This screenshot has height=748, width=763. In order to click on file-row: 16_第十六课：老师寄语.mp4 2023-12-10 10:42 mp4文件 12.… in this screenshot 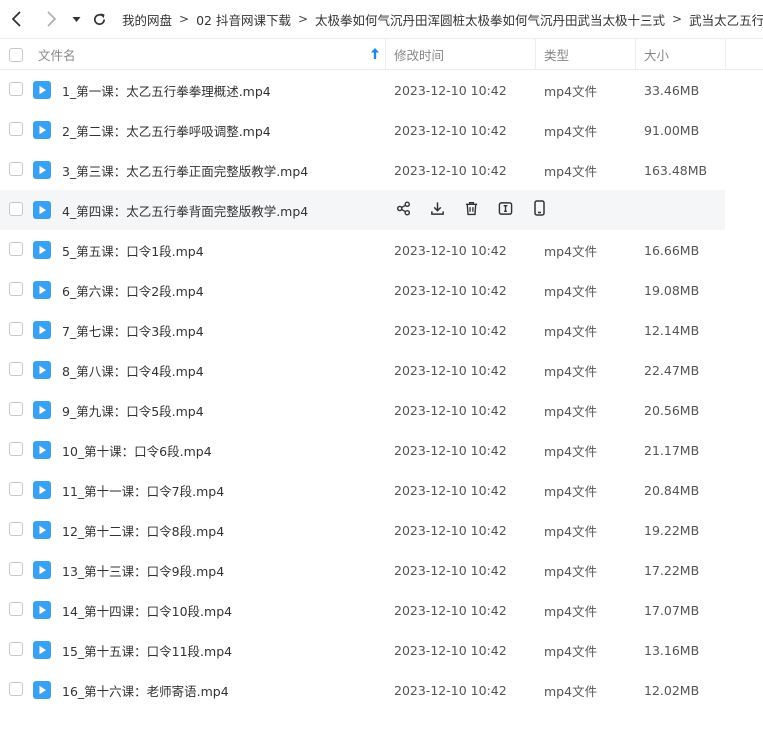, I will do `click(362, 690)`.